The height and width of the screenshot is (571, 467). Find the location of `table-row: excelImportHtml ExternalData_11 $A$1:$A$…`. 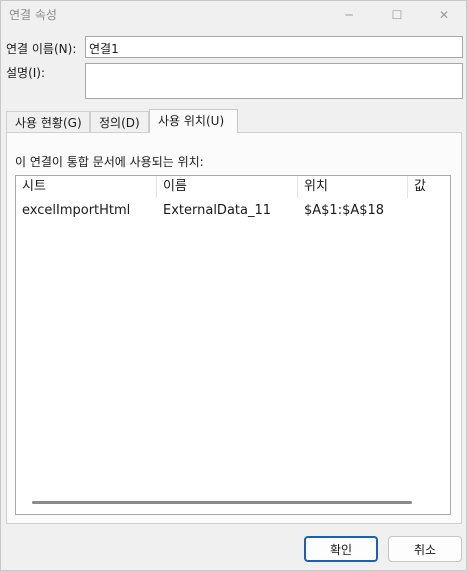

table-row: excelImportHtml ExternalData_11 $A$1:$A$… is located at coordinates (233, 211).